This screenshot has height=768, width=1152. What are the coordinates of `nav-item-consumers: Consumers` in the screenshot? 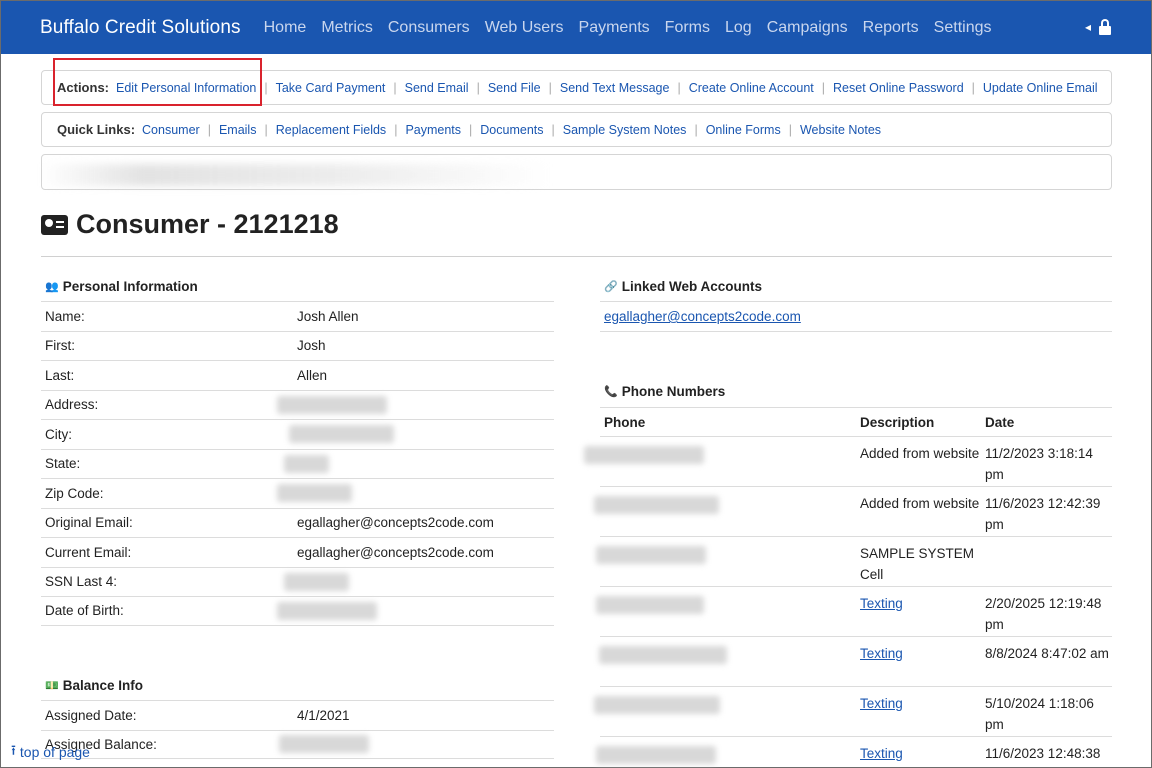 It's located at (429, 28).